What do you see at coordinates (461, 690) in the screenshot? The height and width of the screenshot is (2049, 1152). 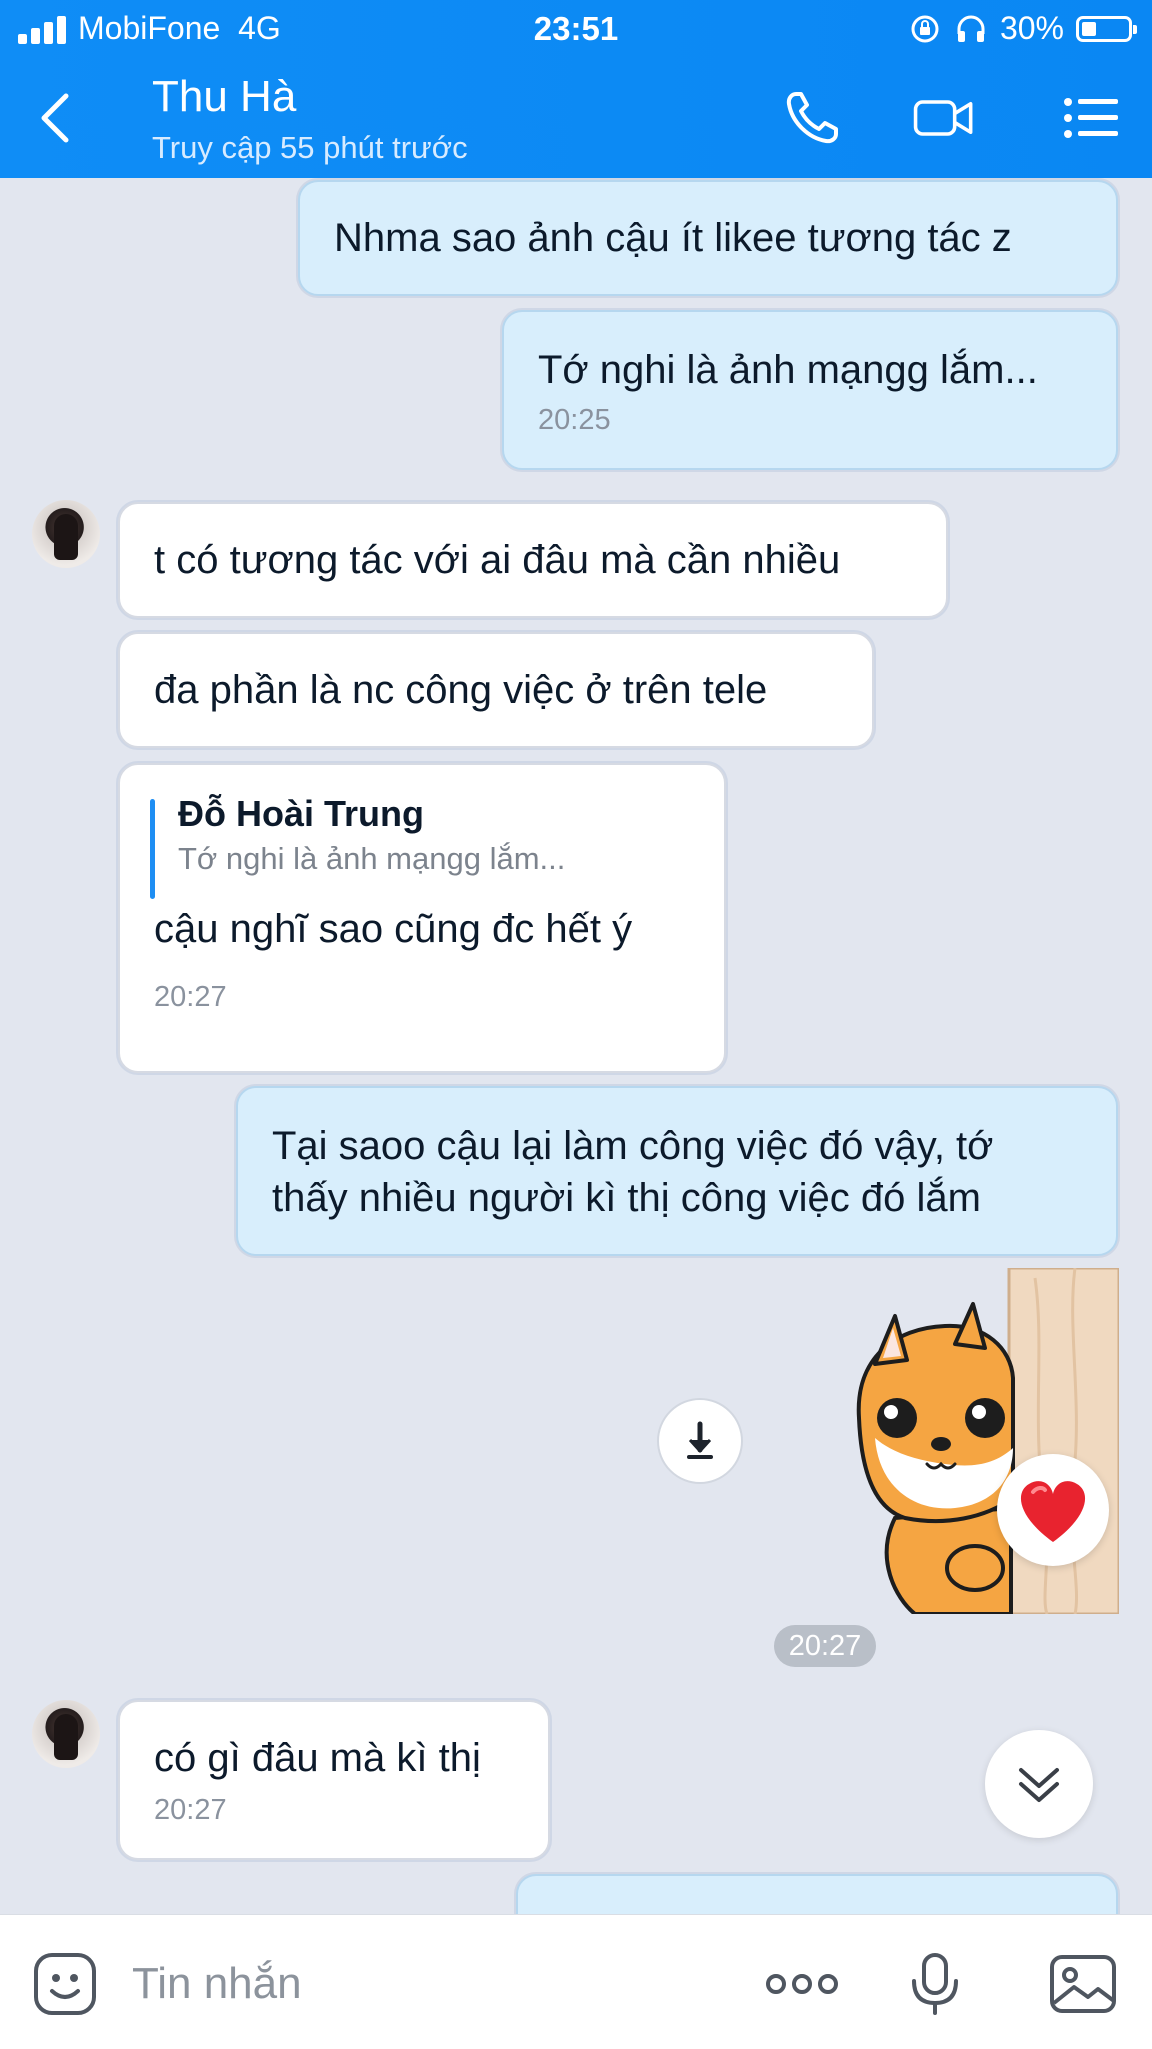 I see `message-text: đa phần là nc công việc ở trên tele` at bounding box center [461, 690].